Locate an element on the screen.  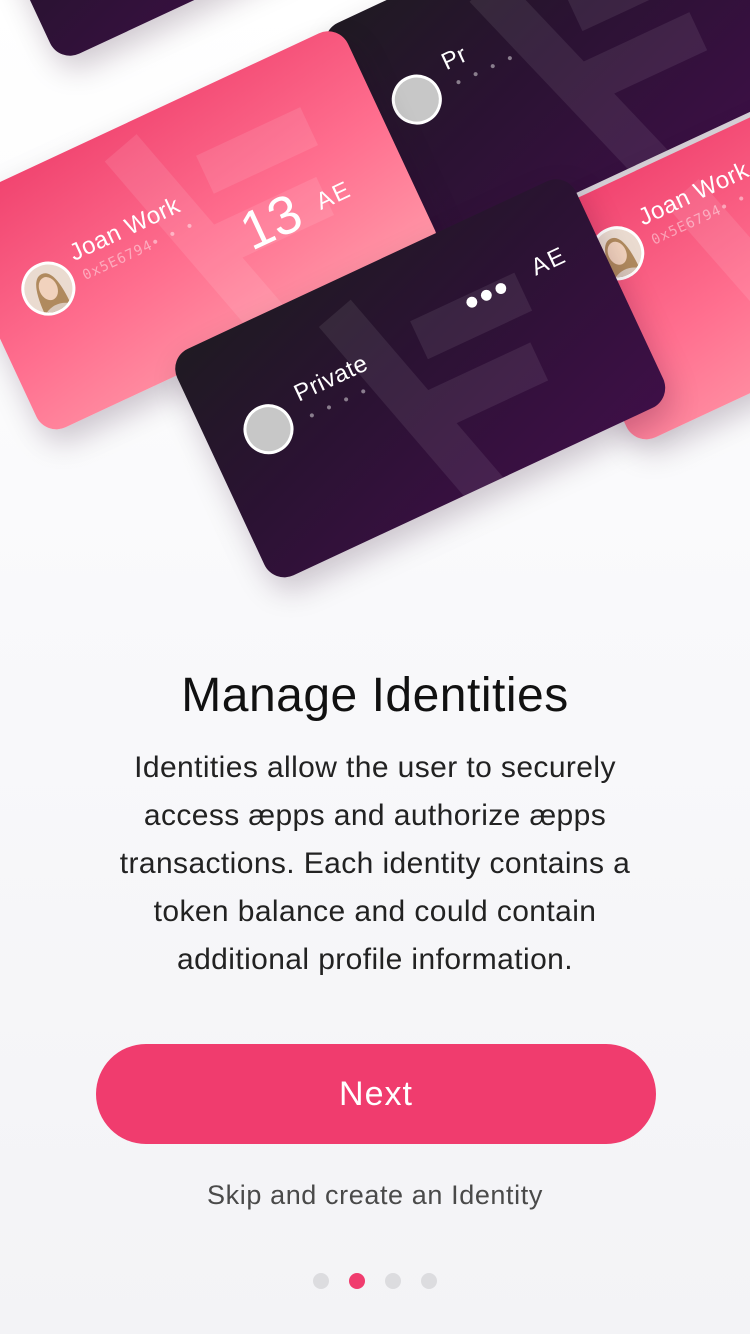
page-indicator is located at coordinates (375, 1282).